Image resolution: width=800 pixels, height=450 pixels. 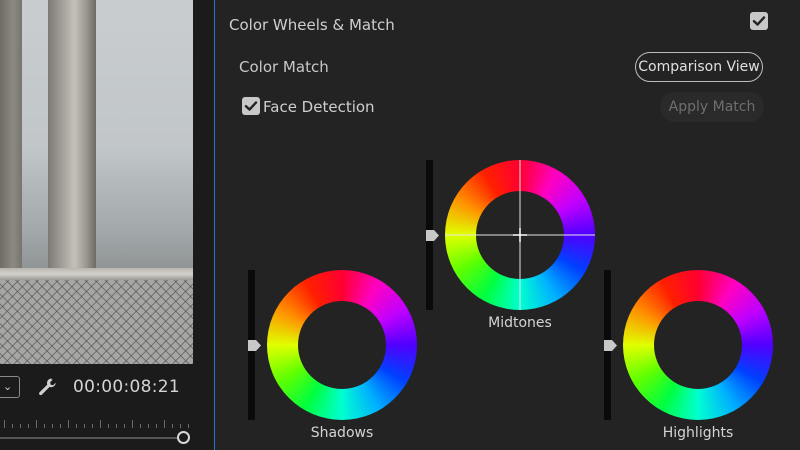 What do you see at coordinates (254, 345) in the screenshot?
I see `shadows-slider-handle` at bounding box center [254, 345].